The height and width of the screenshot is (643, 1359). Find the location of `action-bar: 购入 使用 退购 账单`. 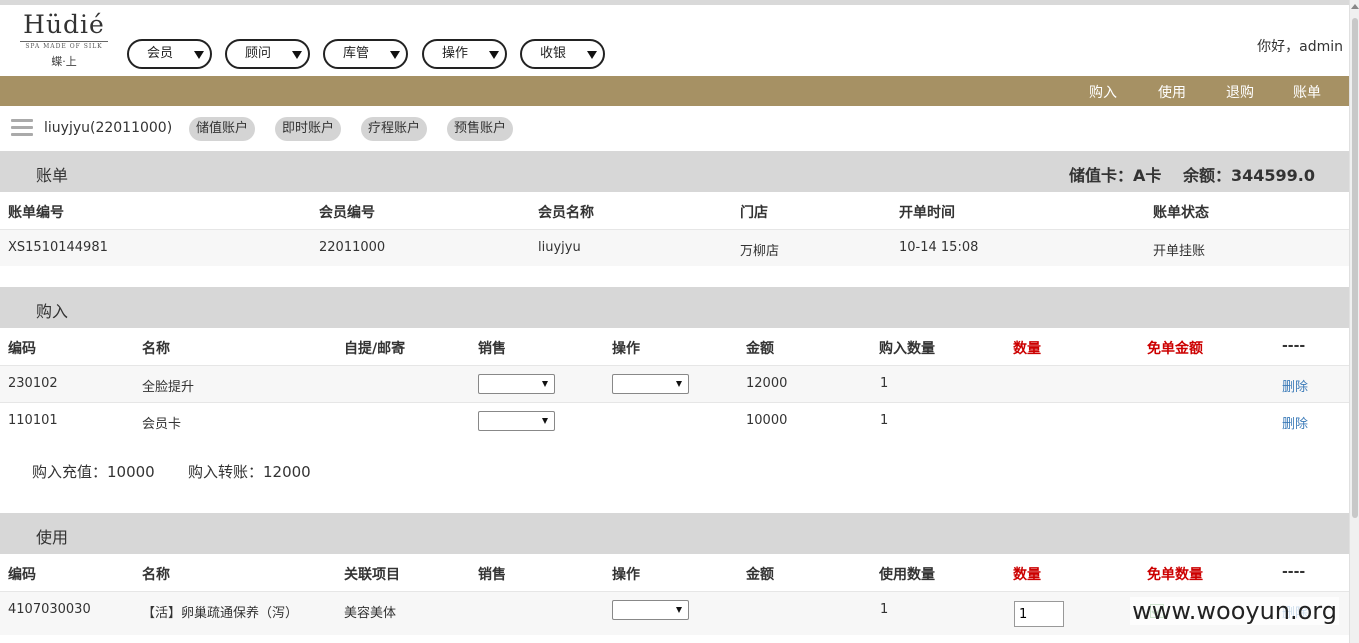

action-bar: 购入 使用 退购 账单 is located at coordinates (674, 91).